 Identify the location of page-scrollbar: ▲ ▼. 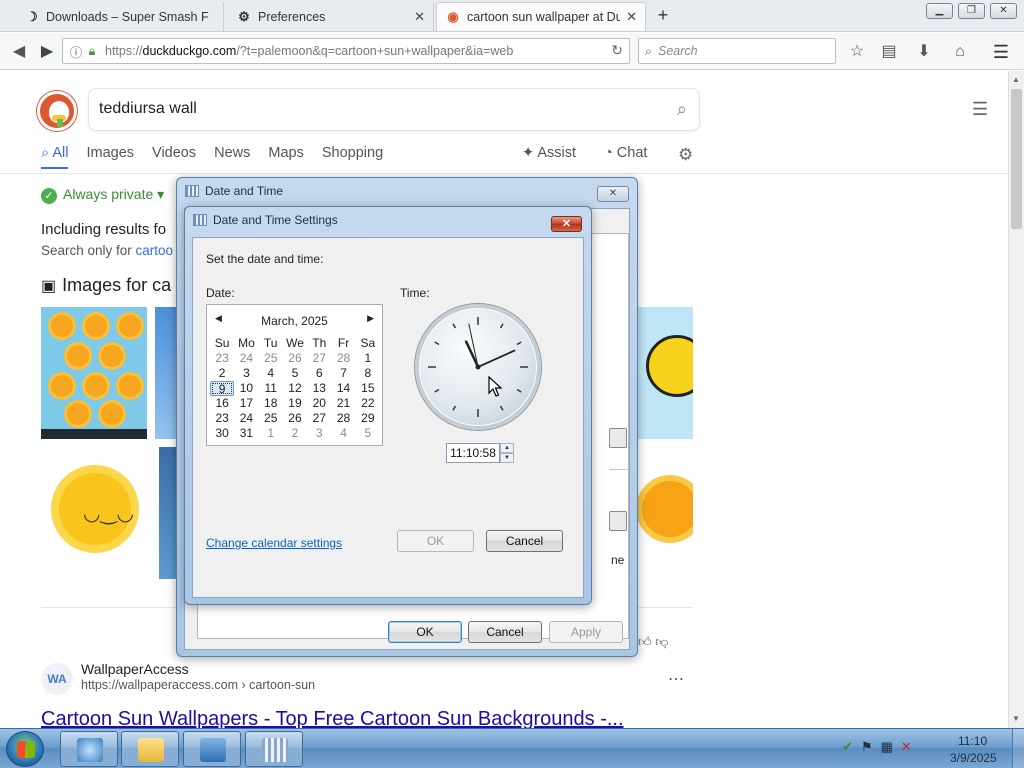
(1016, 399).